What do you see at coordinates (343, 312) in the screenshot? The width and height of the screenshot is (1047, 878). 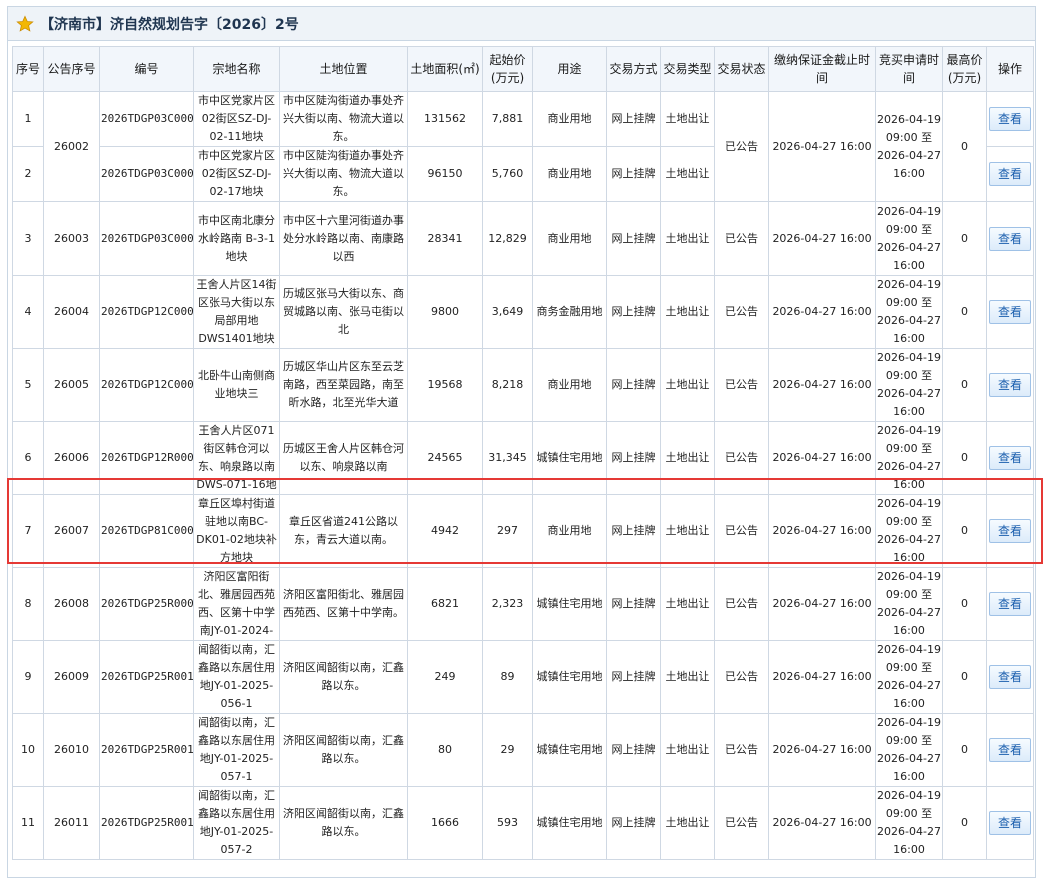 I see `cell-location: 历城区张马大街以东、商贸城路以南、张马屯街以北` at bounding box center [343, 312].